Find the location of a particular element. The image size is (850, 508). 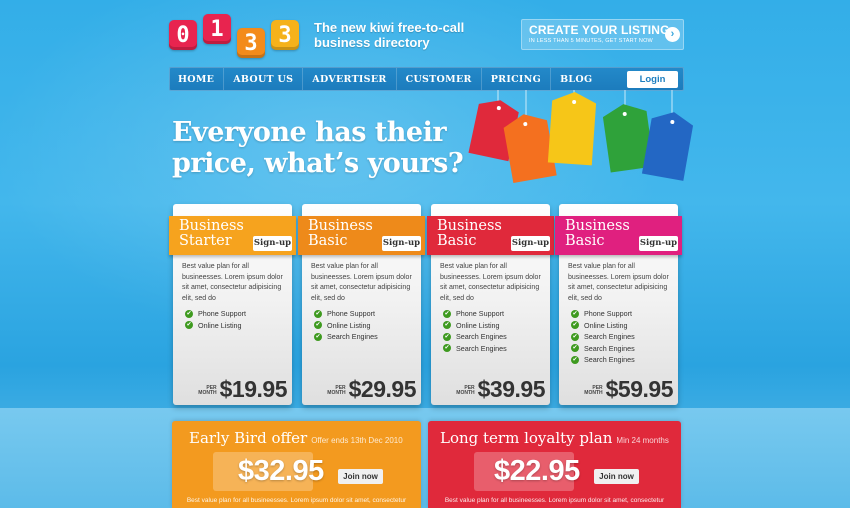

hero-line-1: Everyone has their is located at coordinates (309, 132).